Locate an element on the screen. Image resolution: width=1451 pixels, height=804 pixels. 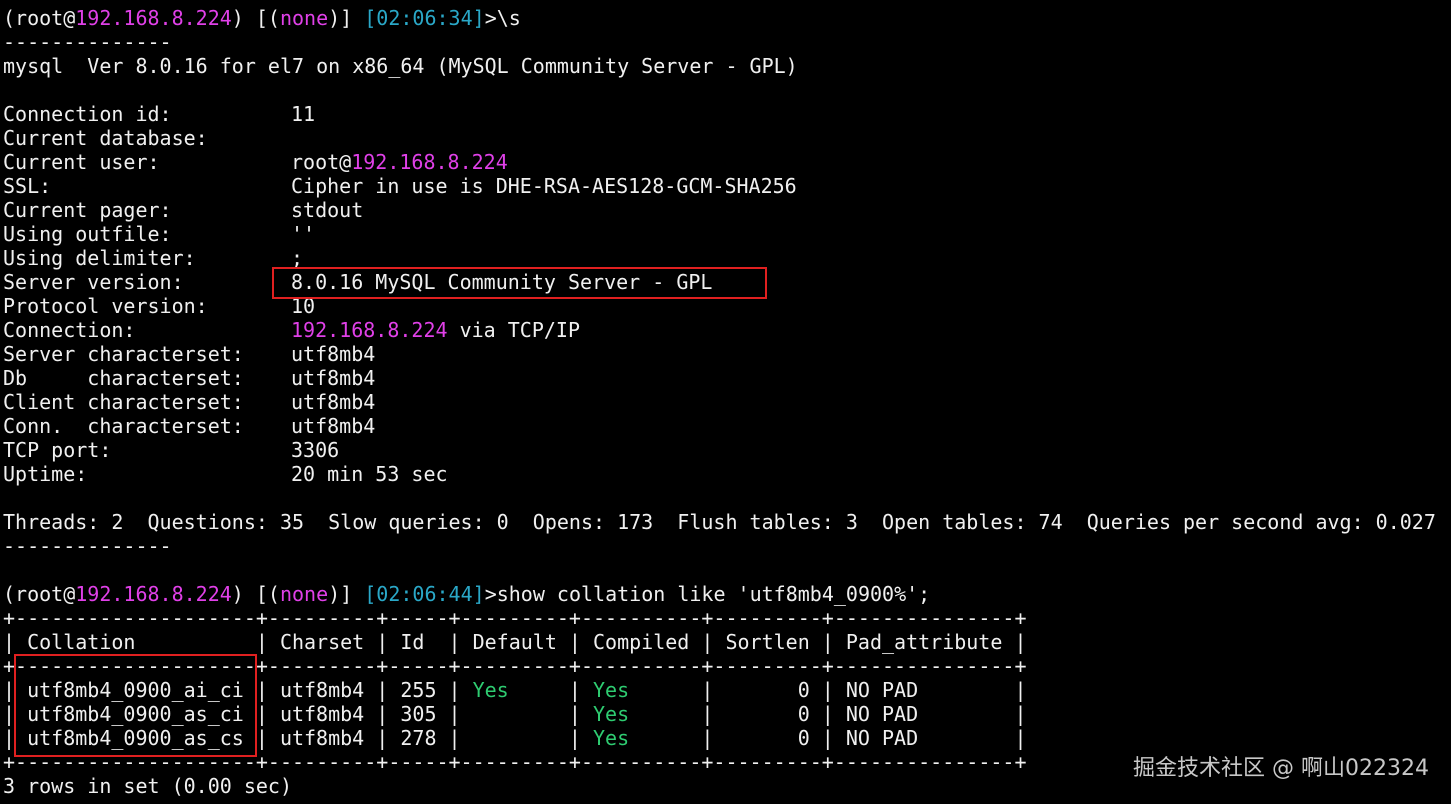
prompt-open: (root@ is located at coordinates (39, 594).